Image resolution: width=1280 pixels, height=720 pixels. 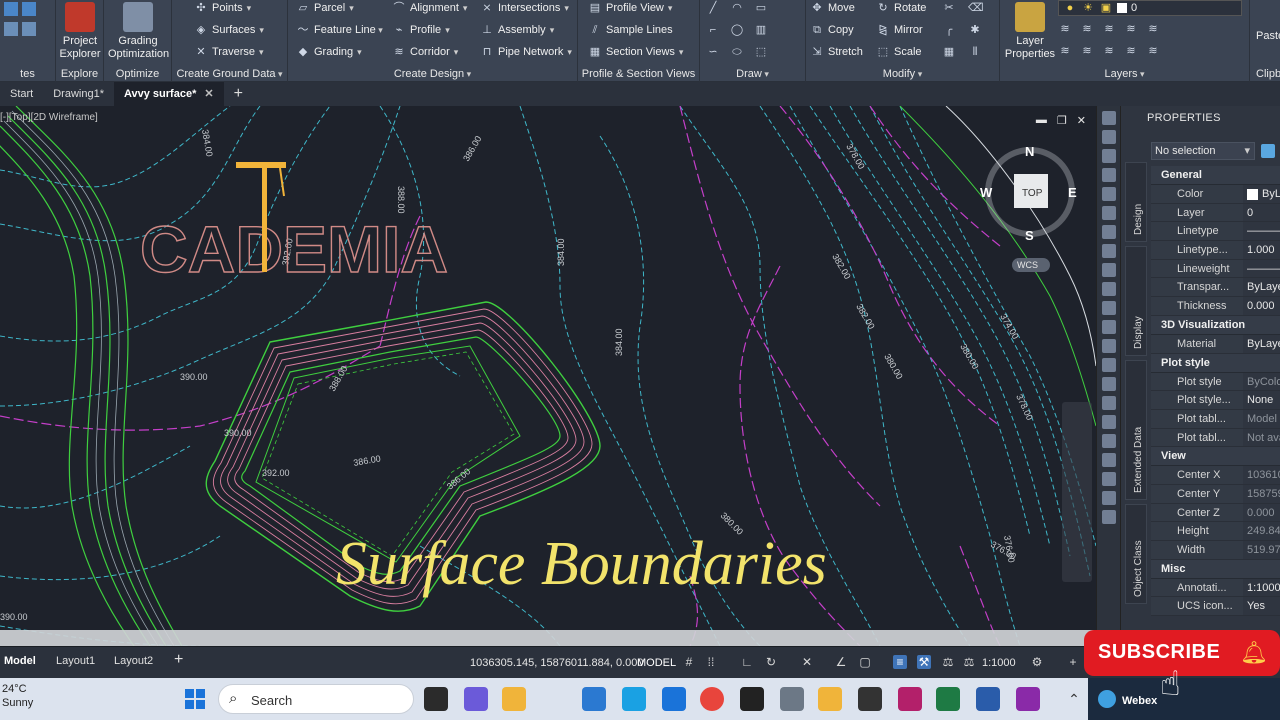 I want to click on assembly-button: ⊥ Assembly, so click(x=517, y=30).